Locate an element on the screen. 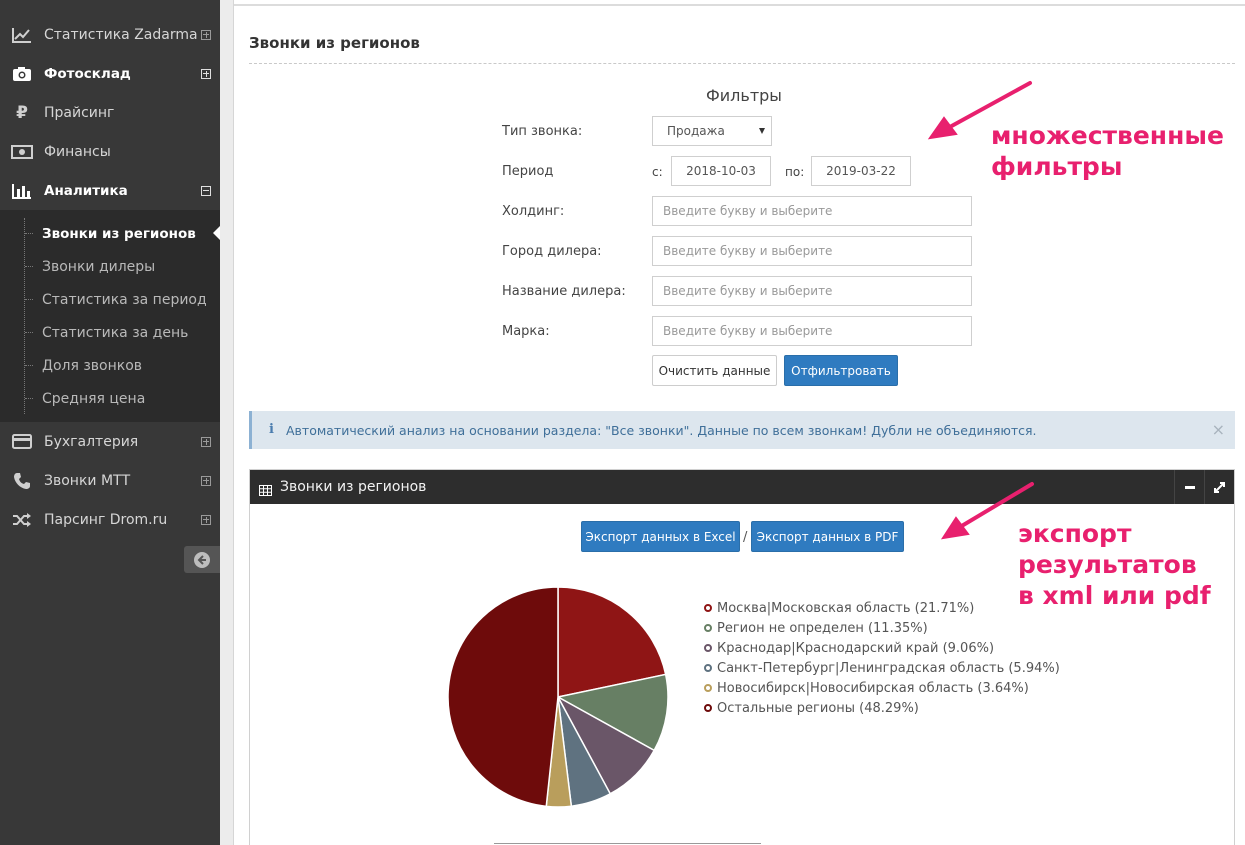 The width and height of the screenshot is (1245, 845). credit-card-icon is located at coordinates (22, 442).